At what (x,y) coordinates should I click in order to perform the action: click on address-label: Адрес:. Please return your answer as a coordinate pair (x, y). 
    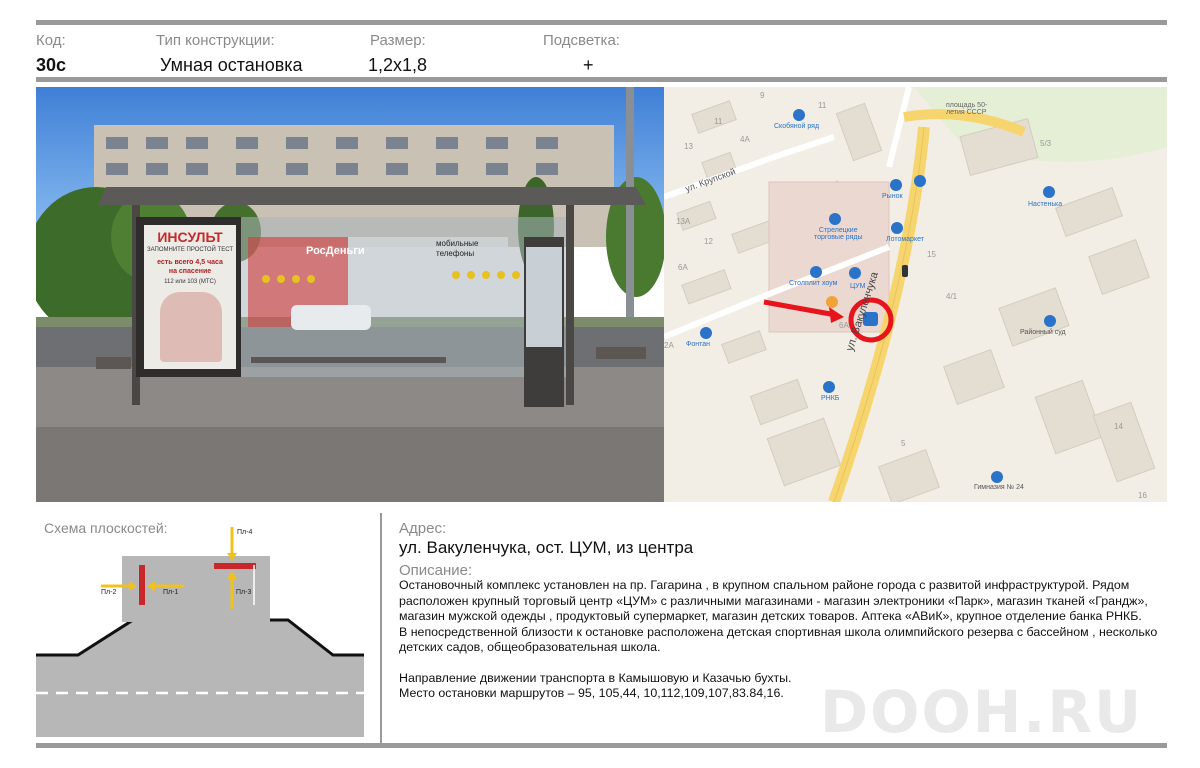
    Looking at the image, I should click on (423, 528).